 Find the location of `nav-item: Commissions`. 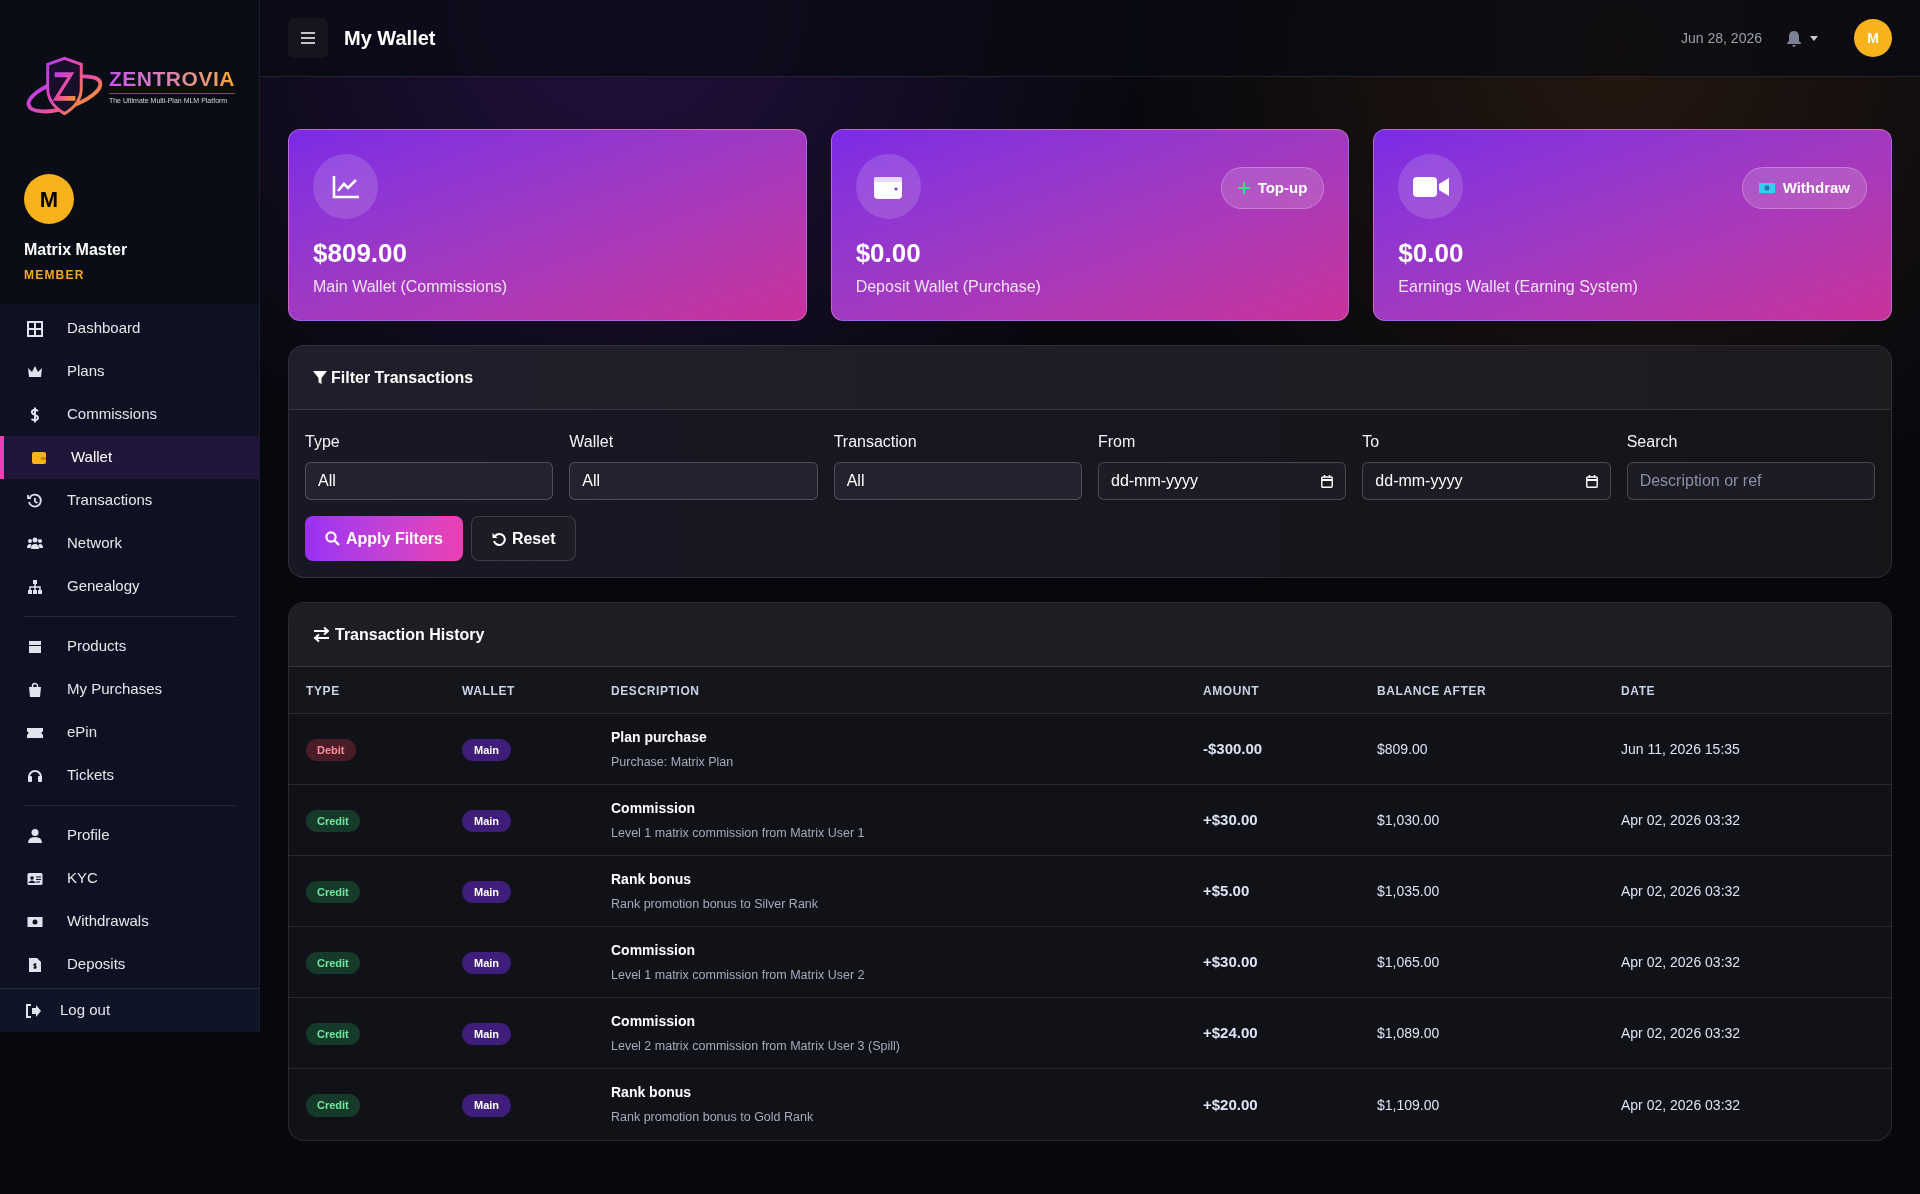

nav-item: Commissions is located at coordinates (129, 414).